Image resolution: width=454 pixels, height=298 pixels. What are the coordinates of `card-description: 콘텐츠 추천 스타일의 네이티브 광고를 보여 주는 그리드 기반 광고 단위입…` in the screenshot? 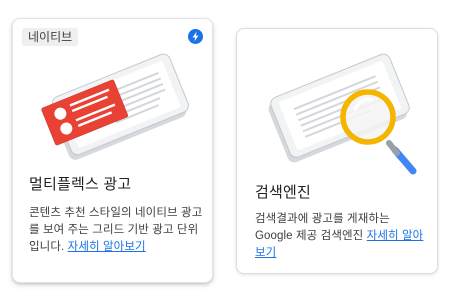 It's located at (117, 230).